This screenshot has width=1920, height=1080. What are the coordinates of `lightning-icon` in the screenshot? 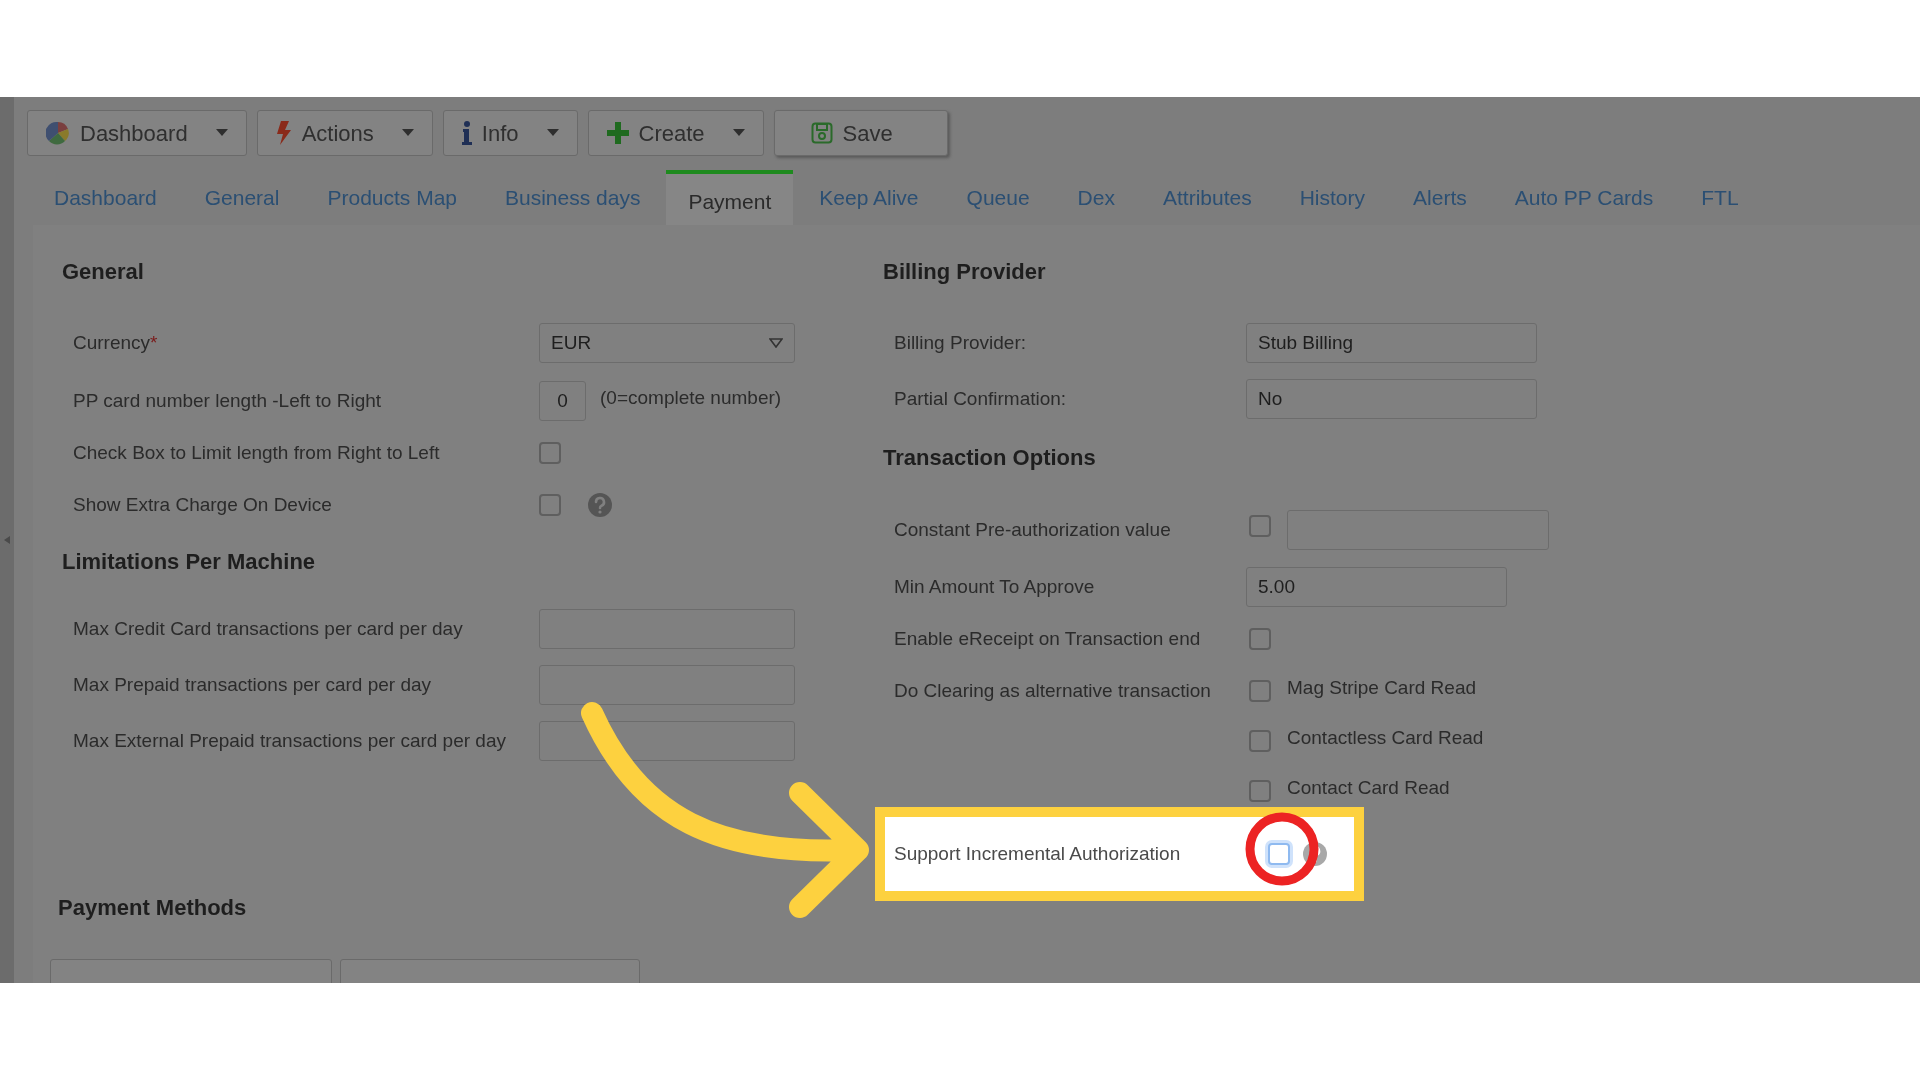 It's located at (283, 133).